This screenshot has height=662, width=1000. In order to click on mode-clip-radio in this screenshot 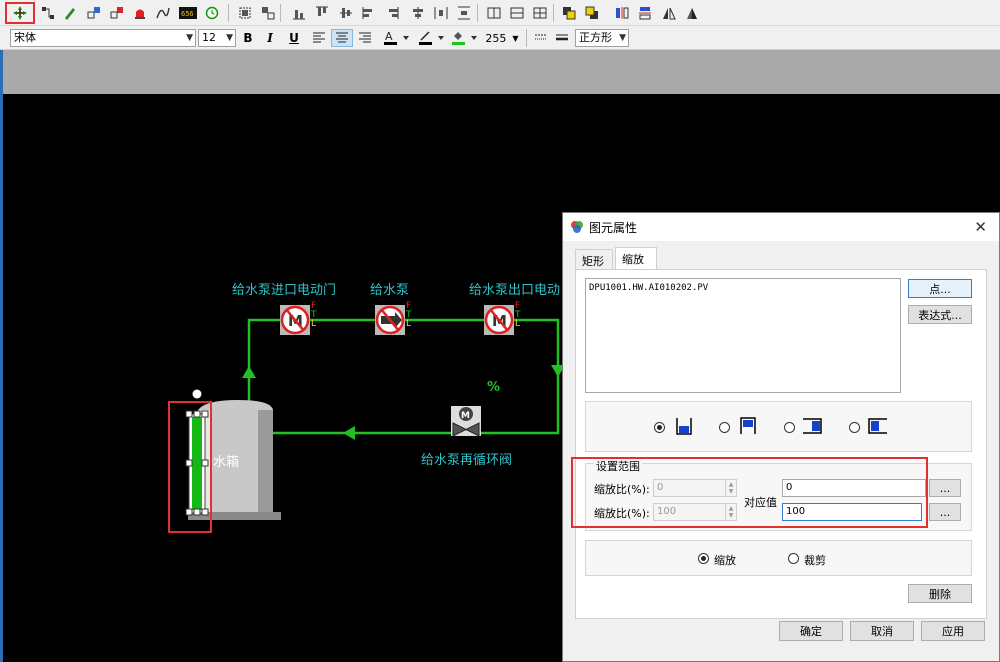, I will do `click(793, 558)`.